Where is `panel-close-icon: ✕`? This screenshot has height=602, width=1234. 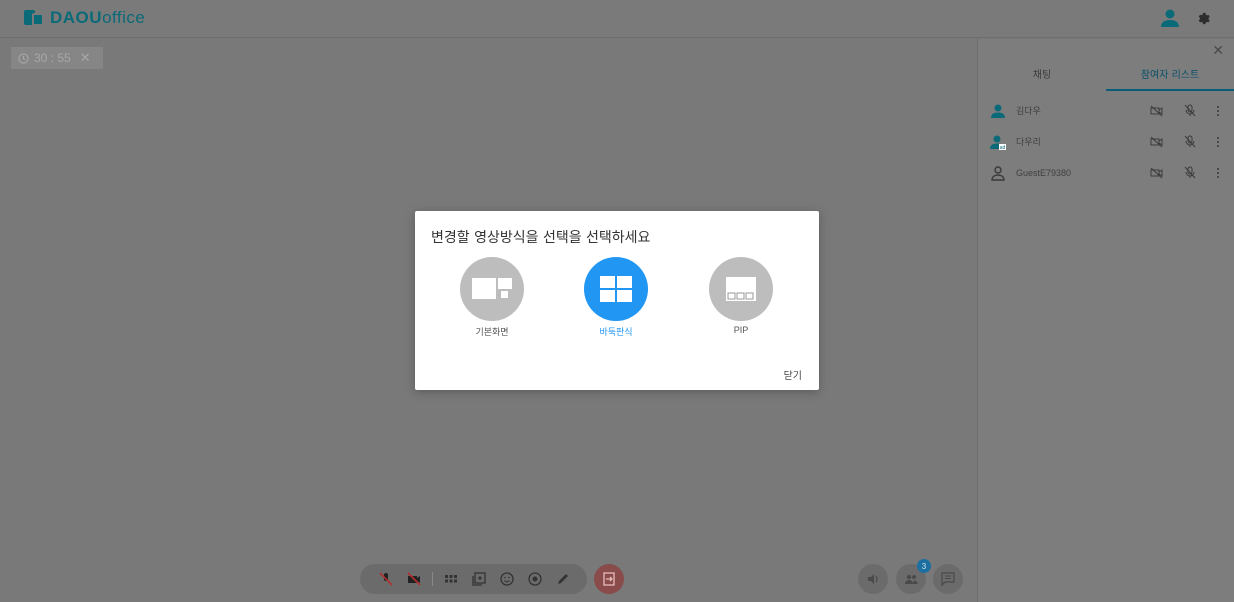
panel-close-icon: ✕ is located at coordinates (1218, 51).